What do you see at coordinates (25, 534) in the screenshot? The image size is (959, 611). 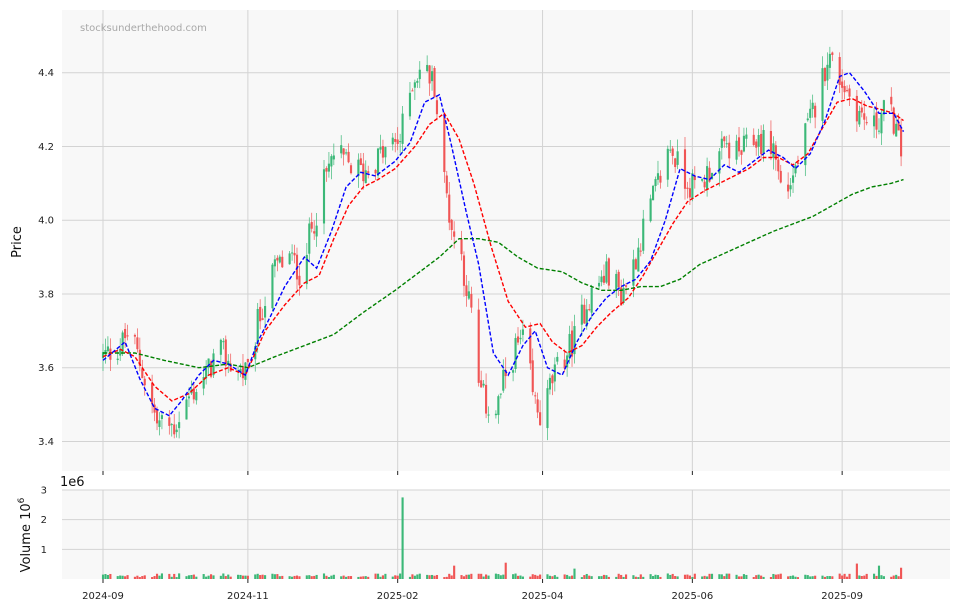 I see `volume-axis-label: Volume 106` at bounding box center [25, 534].